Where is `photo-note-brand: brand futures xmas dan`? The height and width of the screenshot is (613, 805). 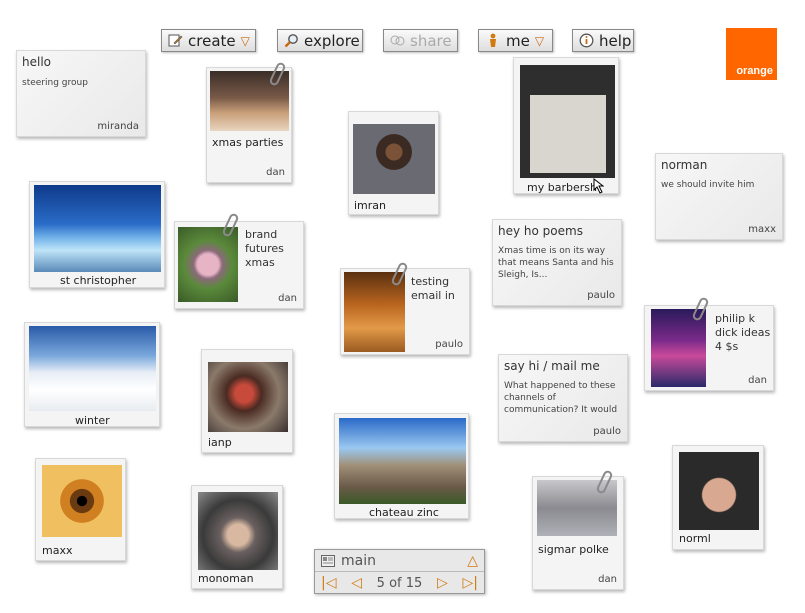
photo-note-brand: brand futures xmas dan is located at coordinates (239, 265).